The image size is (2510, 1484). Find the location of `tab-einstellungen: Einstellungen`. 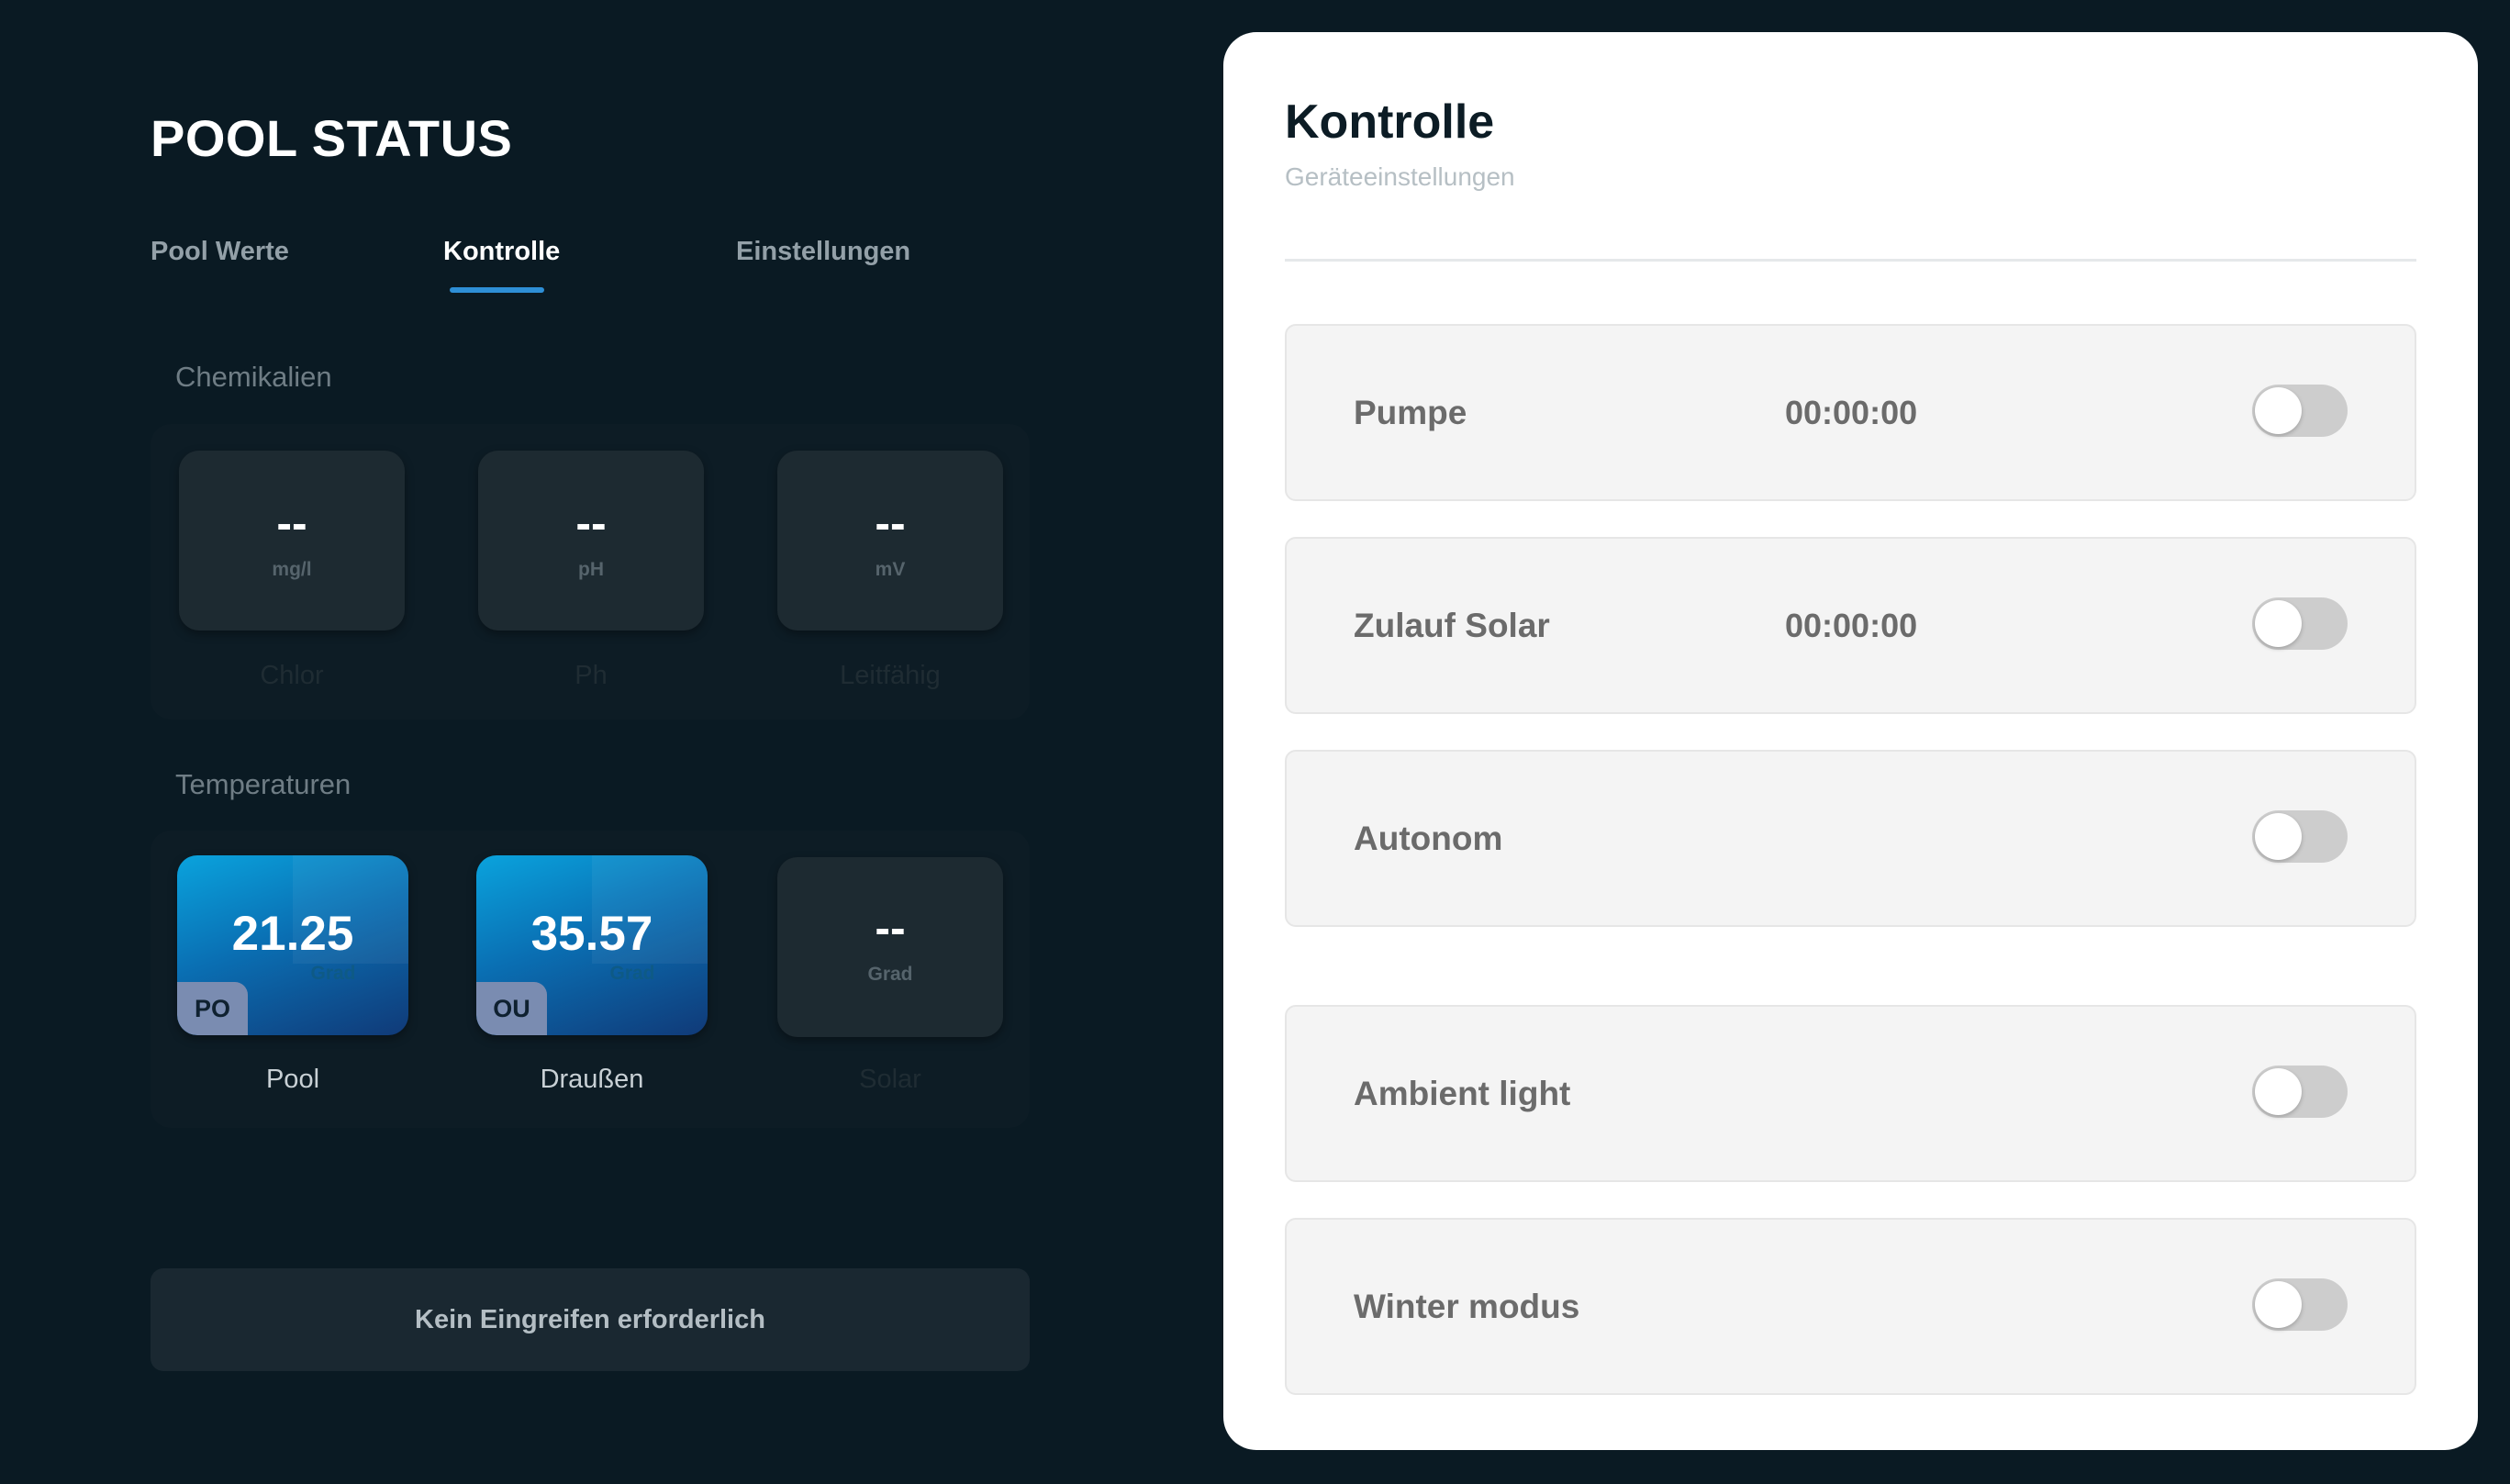

tab-einstellungen: Einstellungen is located at coordinates (823, 252).